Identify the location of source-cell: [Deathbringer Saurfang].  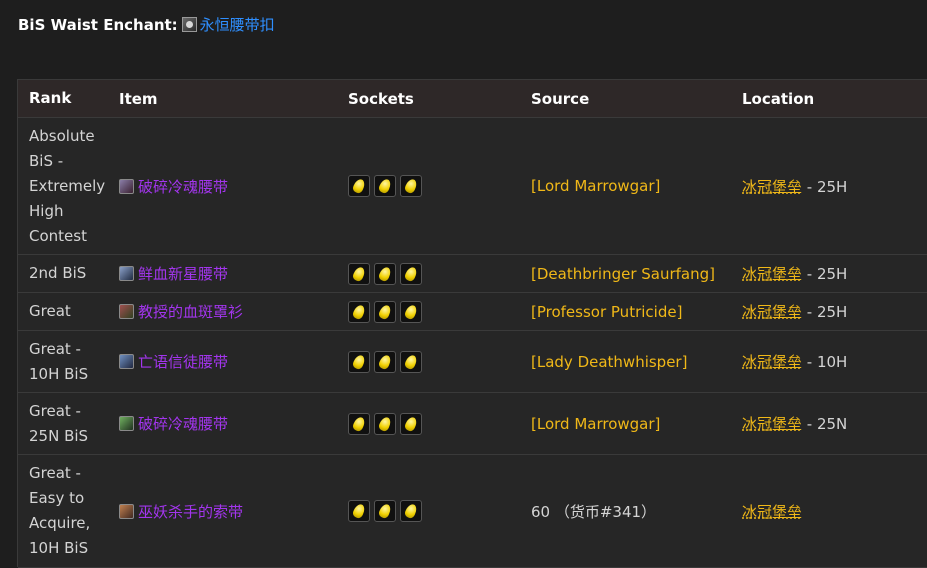
(636, 274).